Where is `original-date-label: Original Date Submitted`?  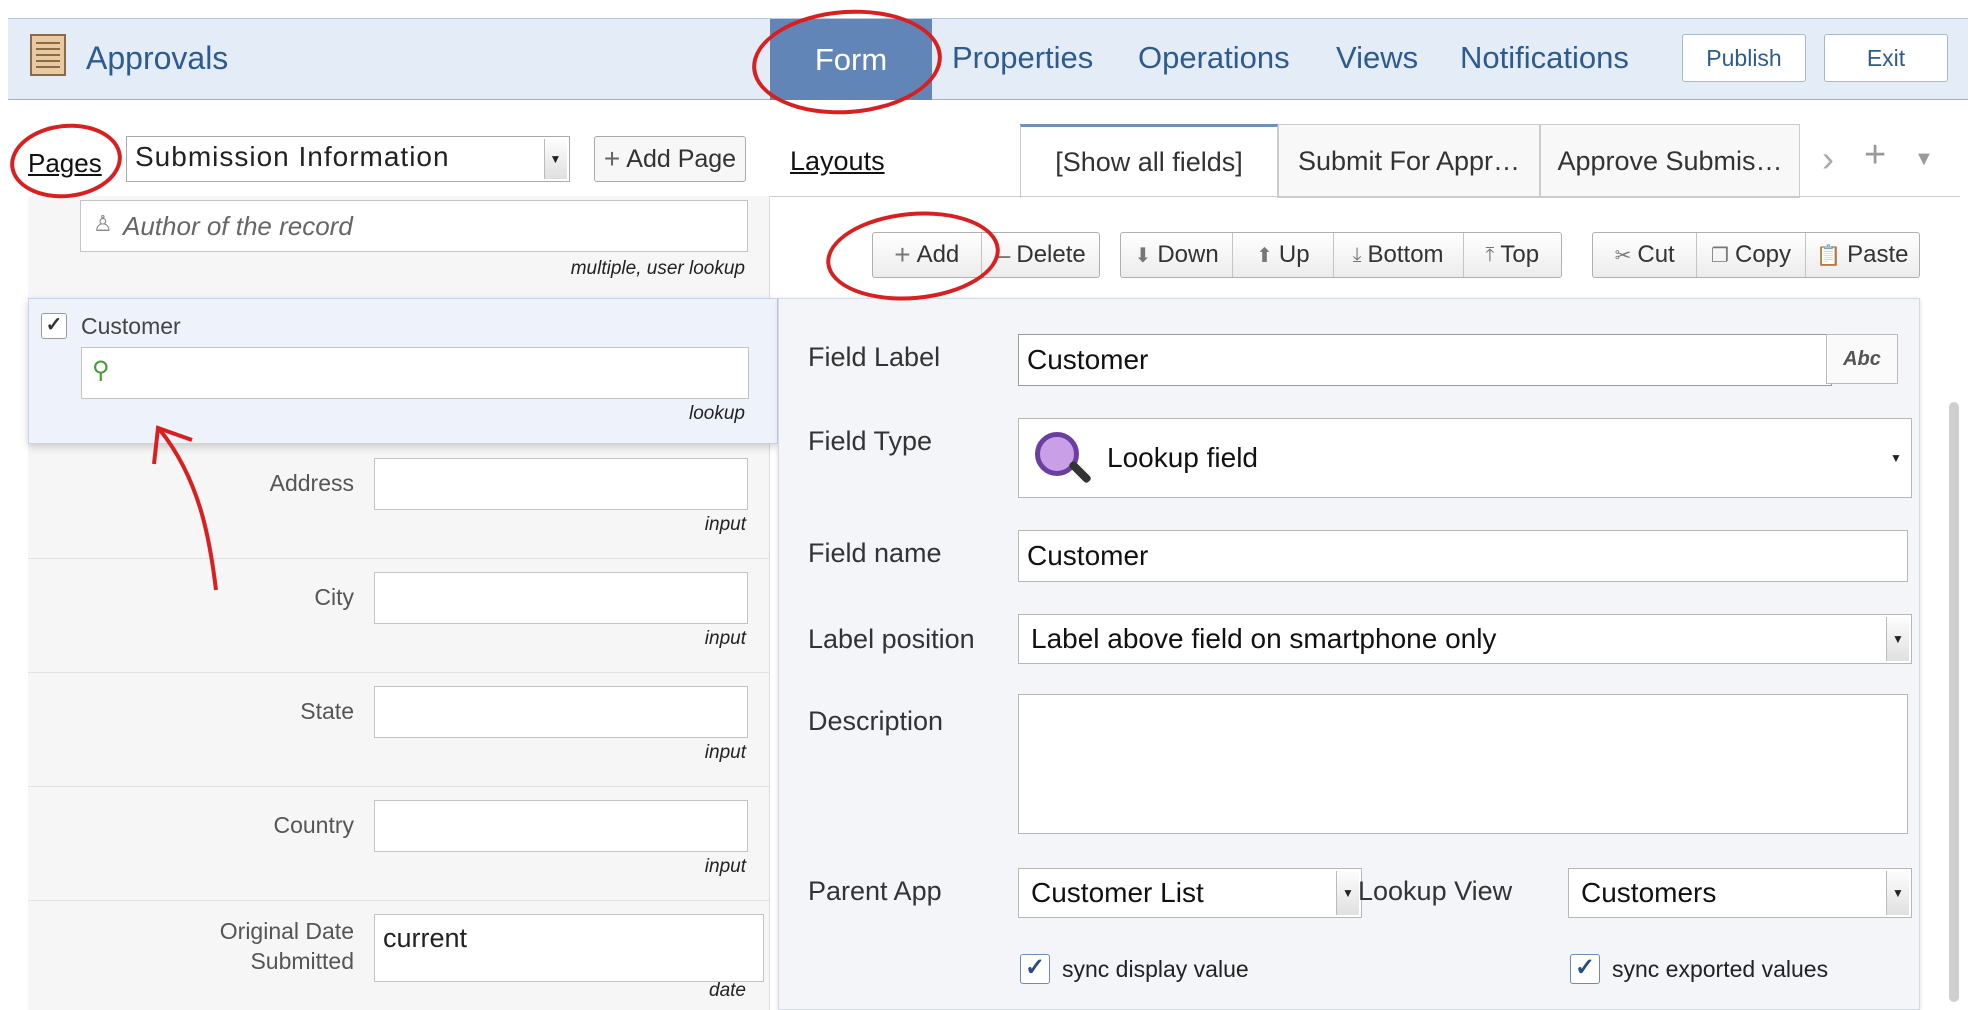 original-date-label: Original Date Submitted is located at coordinates (286, 946).